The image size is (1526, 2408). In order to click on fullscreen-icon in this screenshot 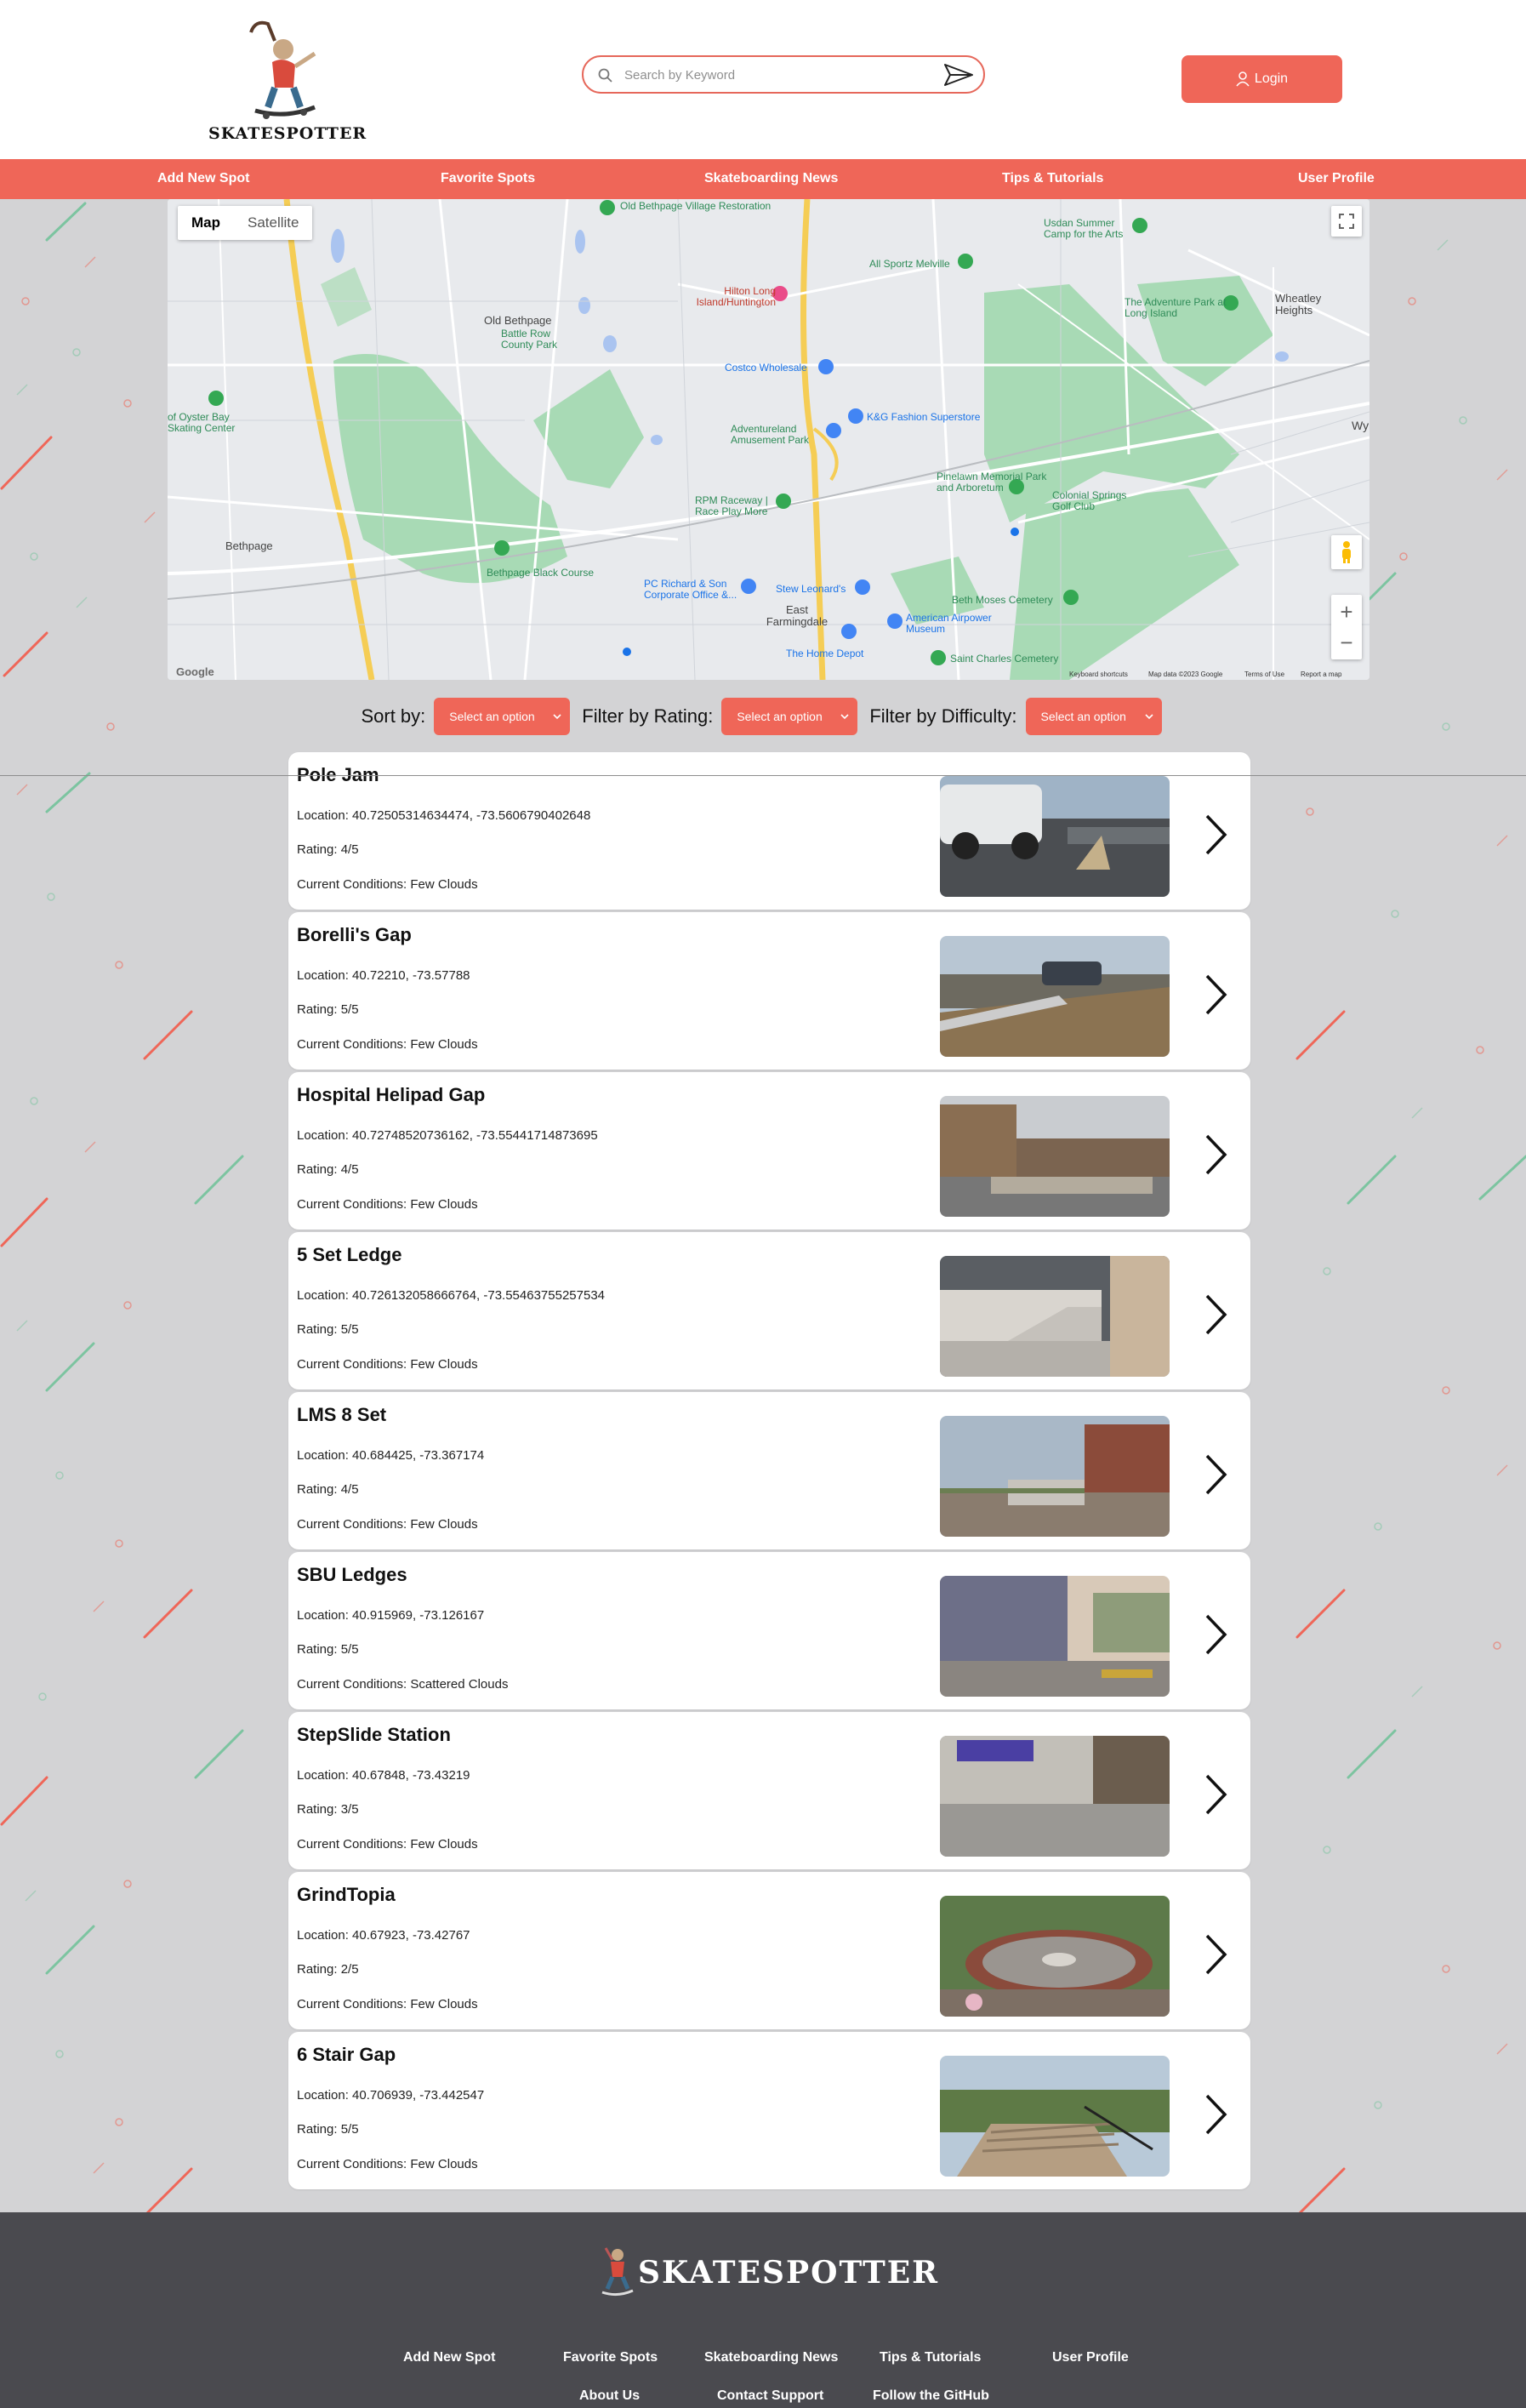, I will do `click(1346, 221)`.